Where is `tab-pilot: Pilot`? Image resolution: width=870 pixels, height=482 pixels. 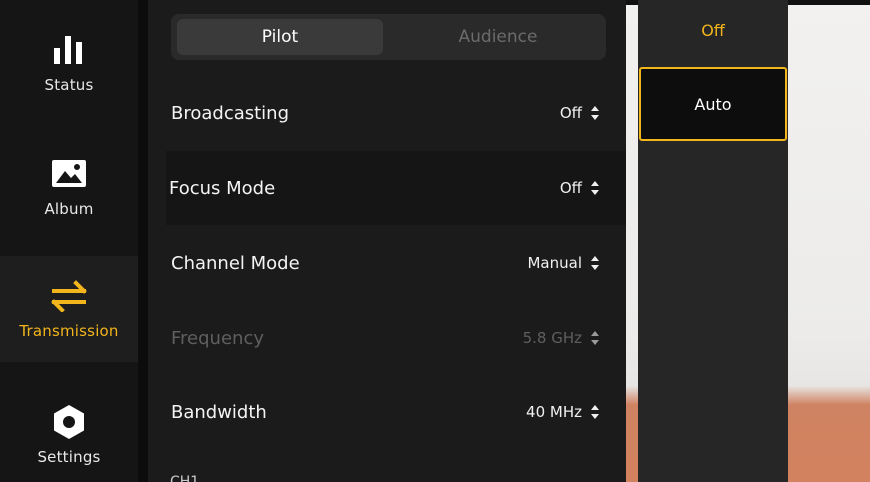
tab-pilot: Pilot is located at coordinates (280, 37).